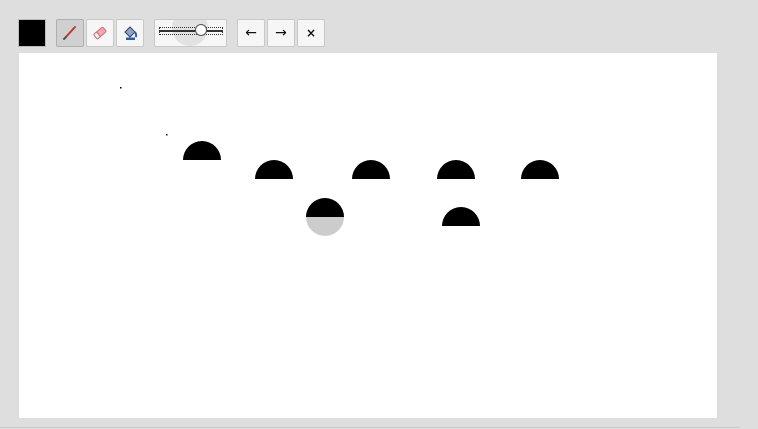 The height and width of the screenshot is (429, 758). I want to click on undo-button: ←, so click(251, 33).